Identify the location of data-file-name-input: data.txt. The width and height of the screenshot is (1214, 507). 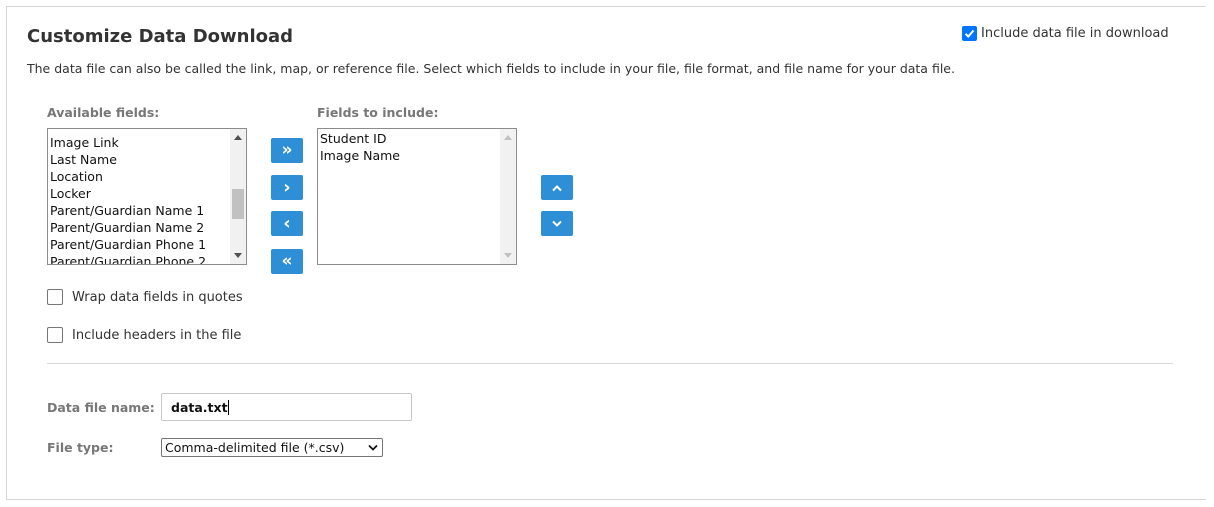
(286, 407).